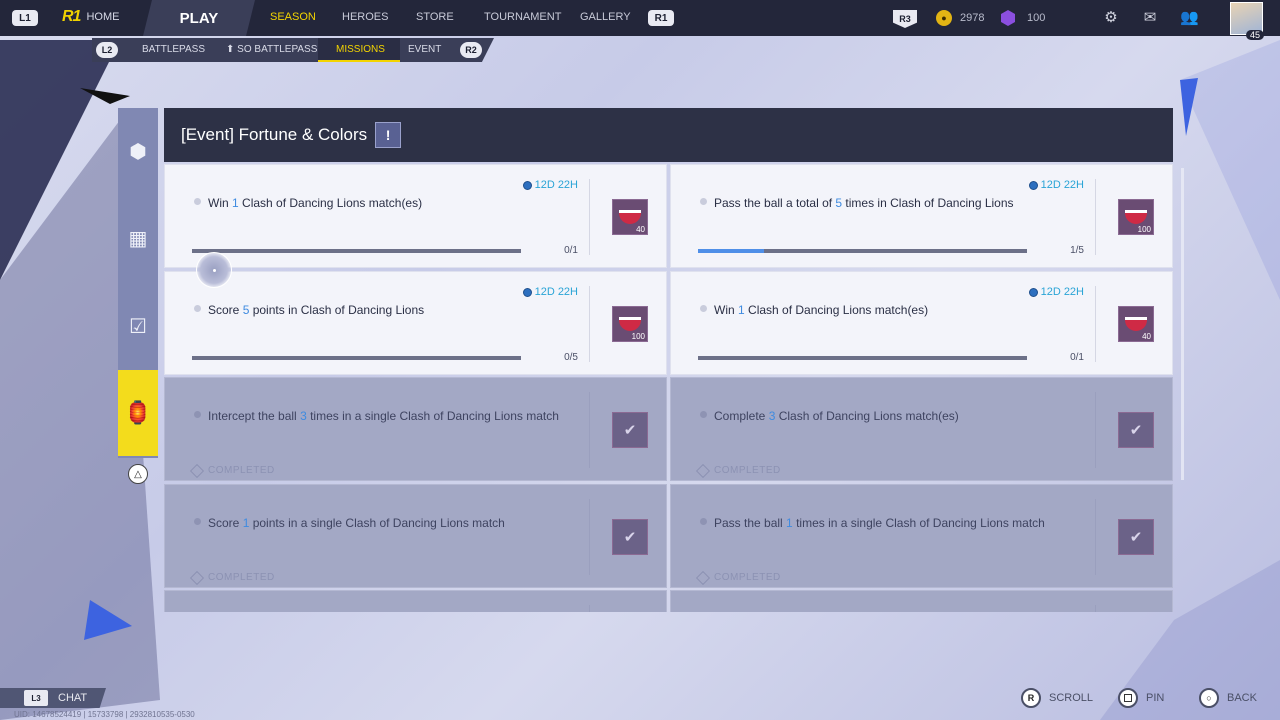 This screenshot has height=720, width=1280. I want to click on pin-button: PIN, so click(1141, 698).